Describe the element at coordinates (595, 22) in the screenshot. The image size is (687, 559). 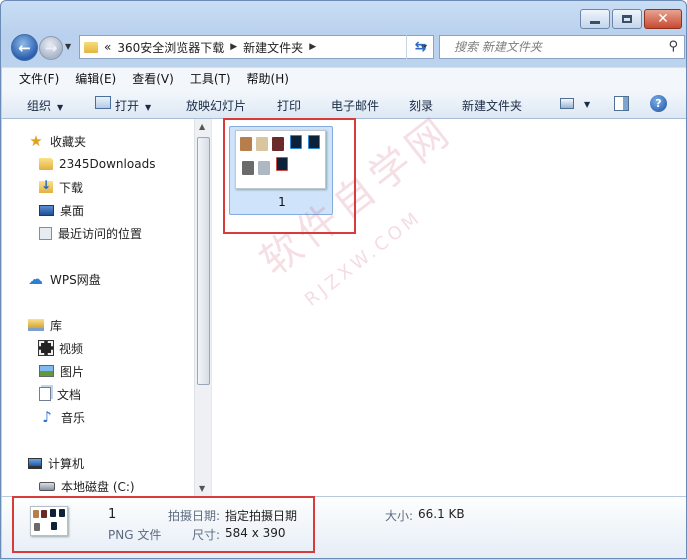
I see `minimize-icon` at that location.